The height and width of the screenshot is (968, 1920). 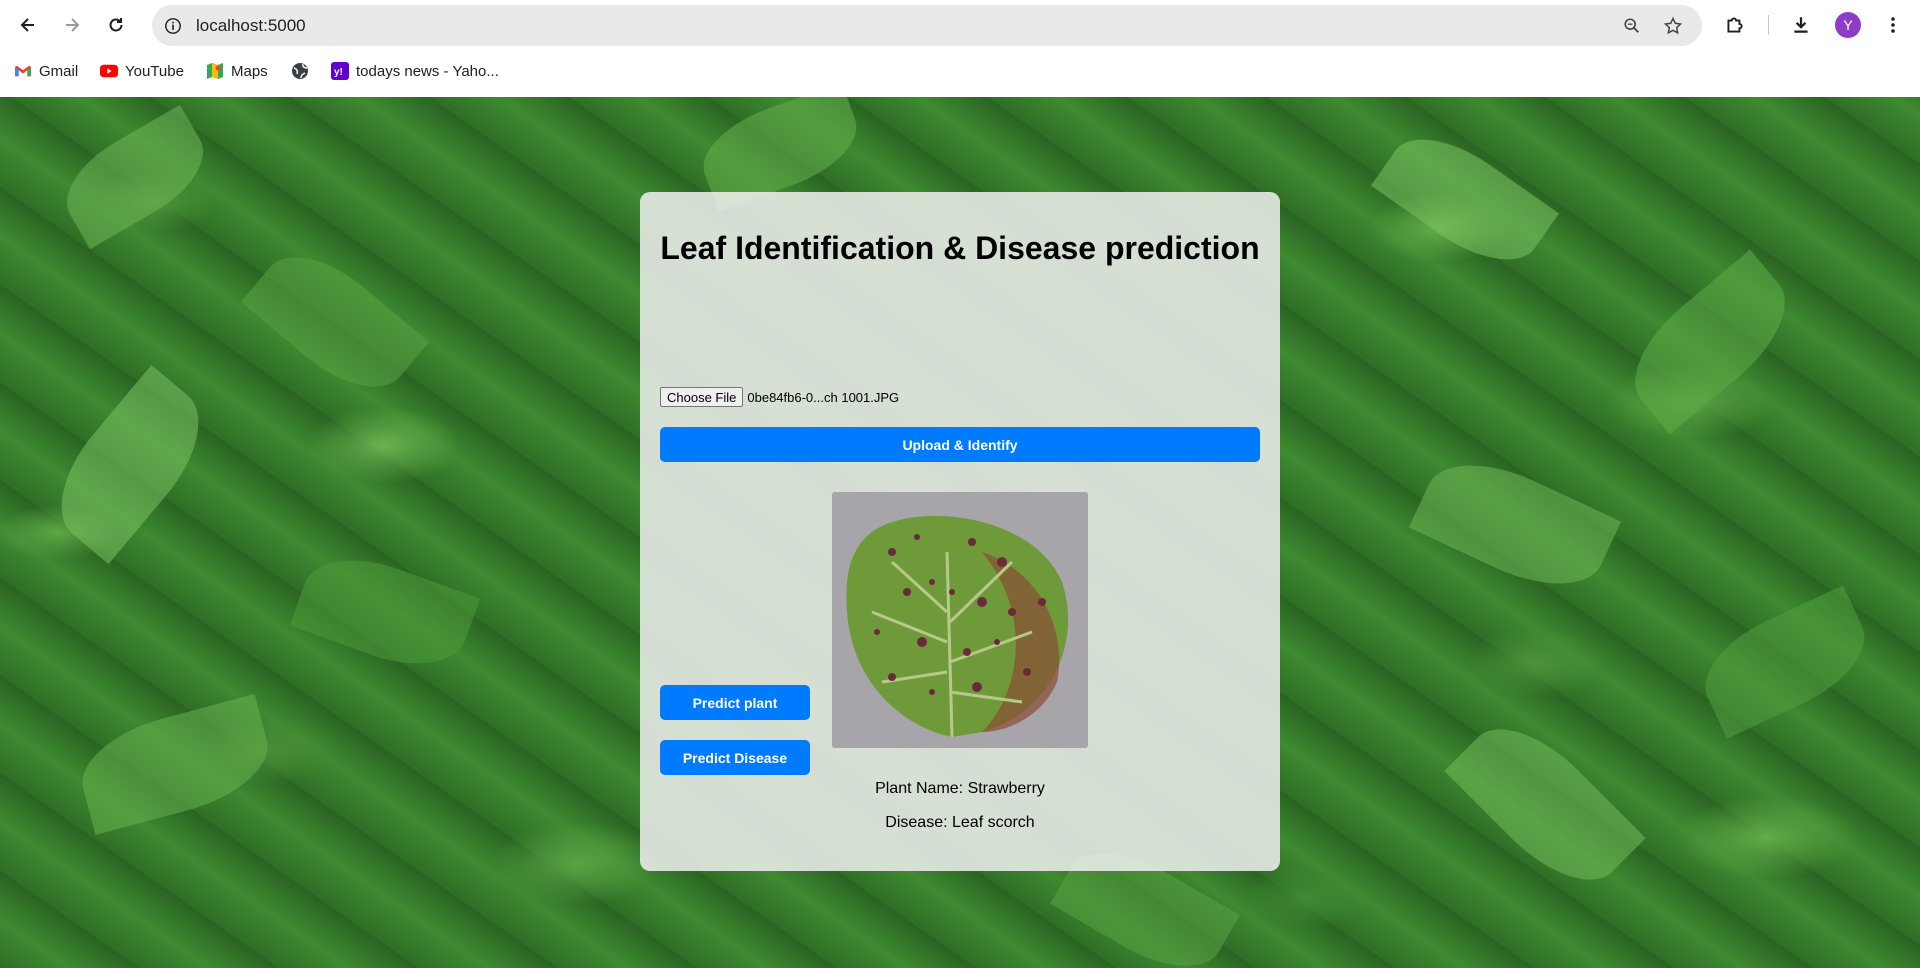 I want to click on selected-file-name: 0be84fb6-0...ch 1001.JPG, so click(x=823, y=397).